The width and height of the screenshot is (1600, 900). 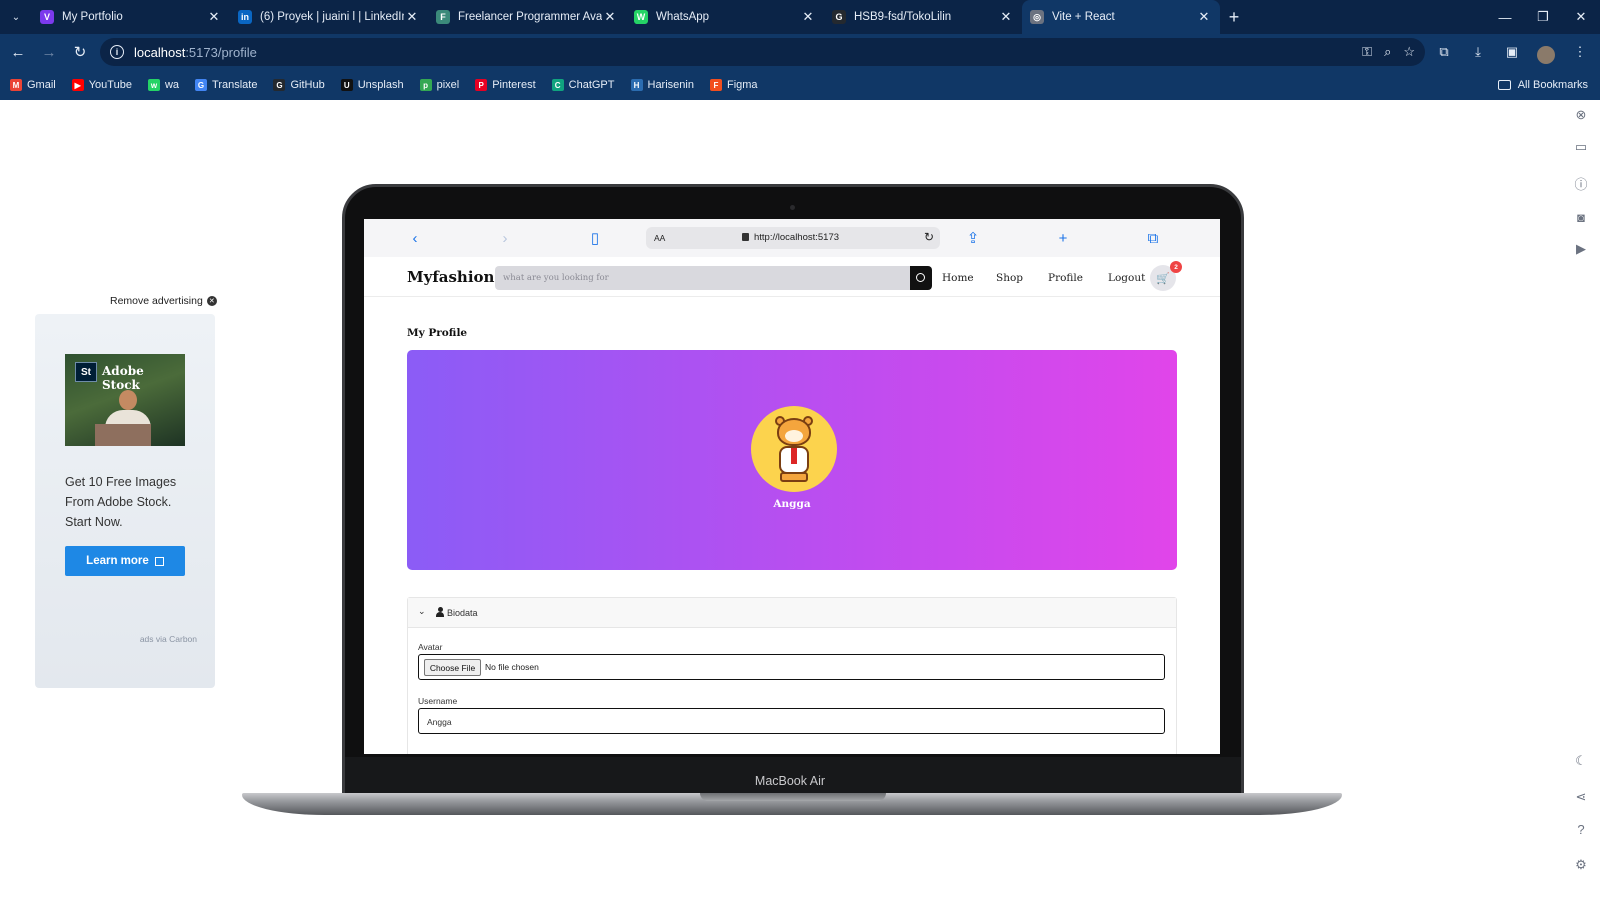 I want to click on biodata-header: ⌄ Biodata, so click(x=792, y=613).